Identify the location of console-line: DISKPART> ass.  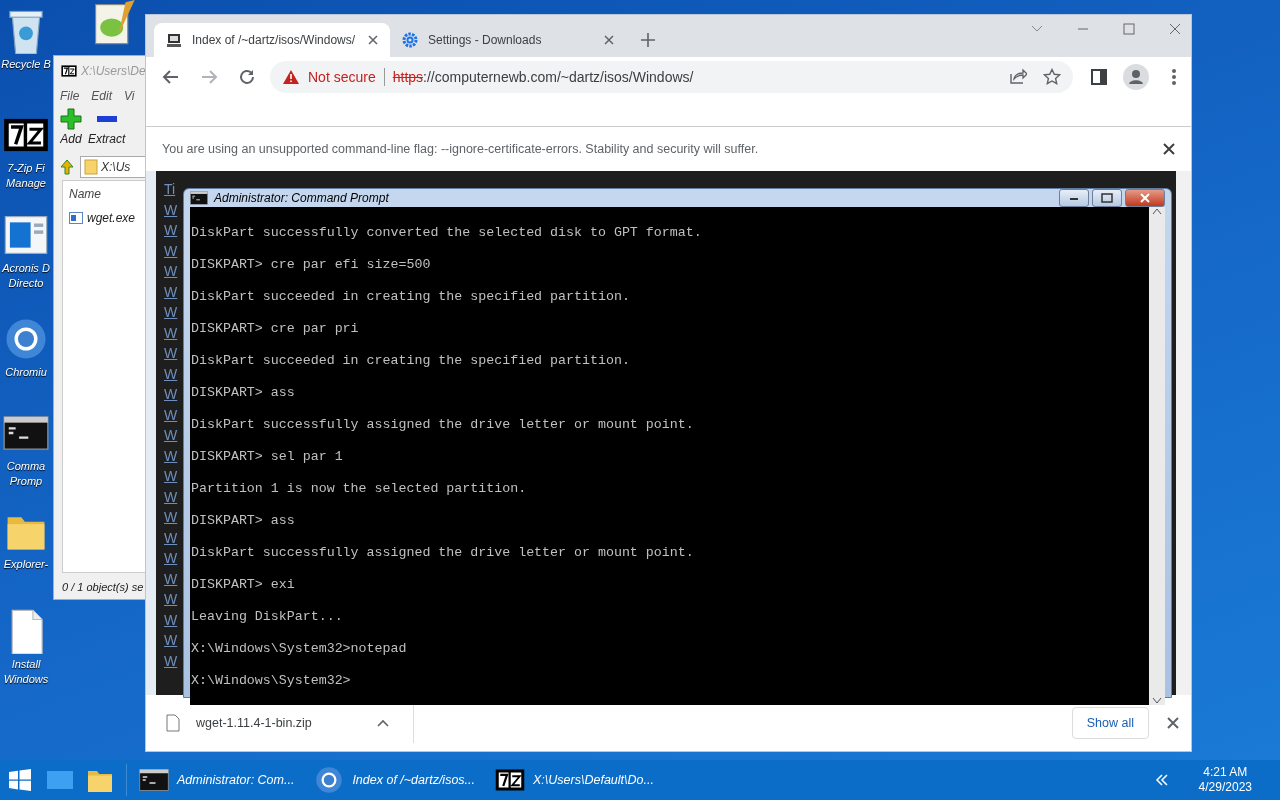
(243, 521).